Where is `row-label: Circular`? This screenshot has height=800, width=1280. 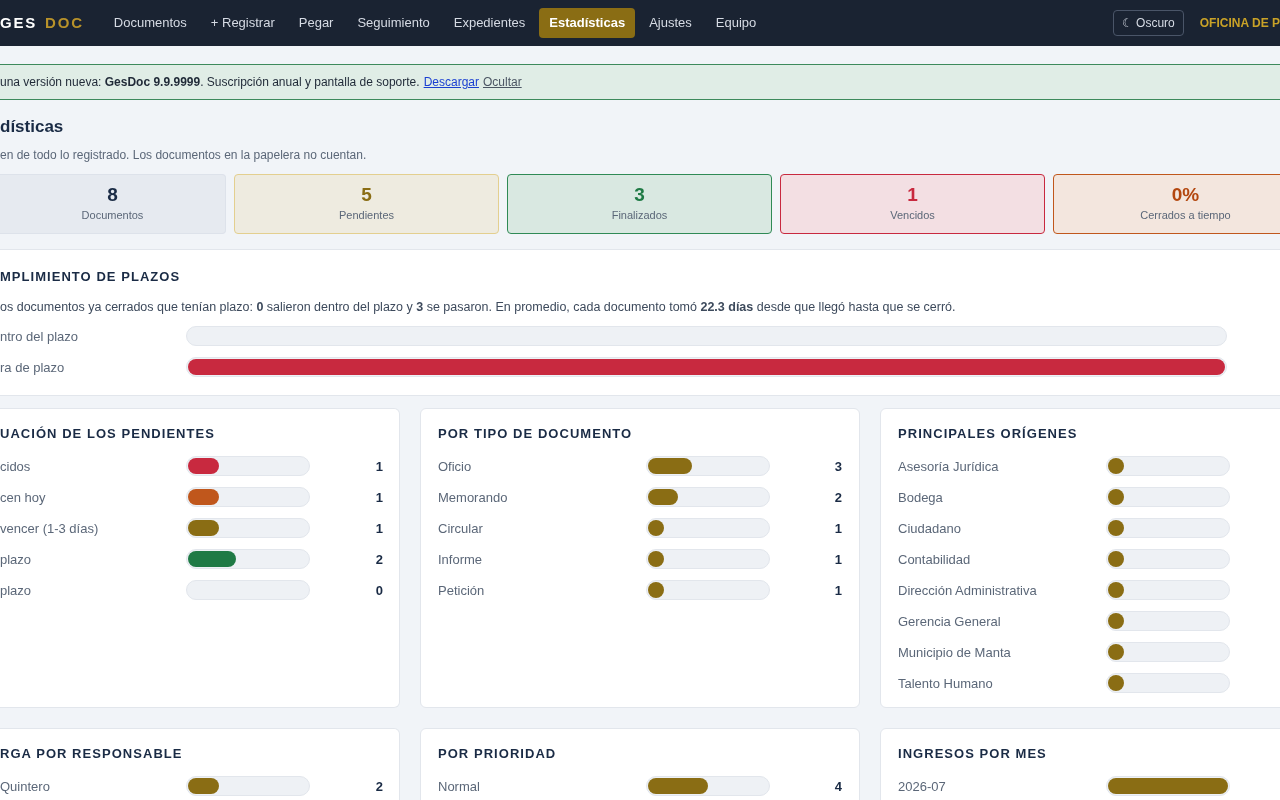 row-label: Circular is located at coordinates (461, 528).